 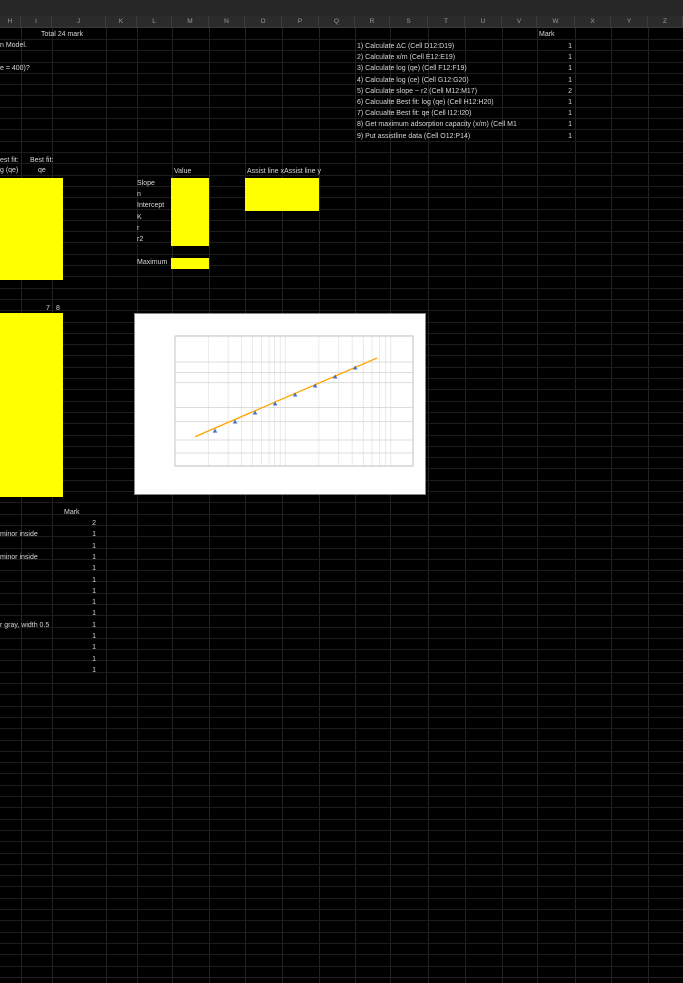 I want to click on maximum-label: Maximum, so click(x=152, y=262).